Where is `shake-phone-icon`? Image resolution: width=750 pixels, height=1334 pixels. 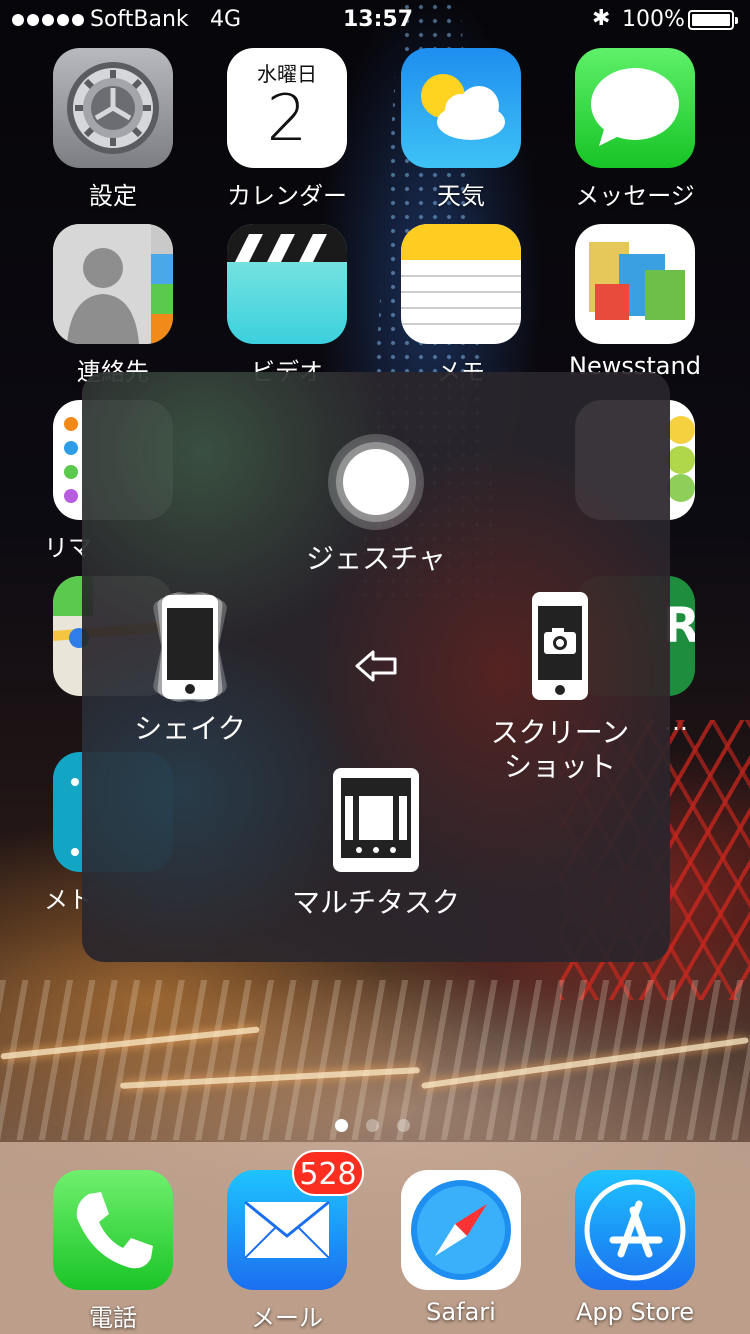
shake-phone-icon is located at coordinates (190, 647).